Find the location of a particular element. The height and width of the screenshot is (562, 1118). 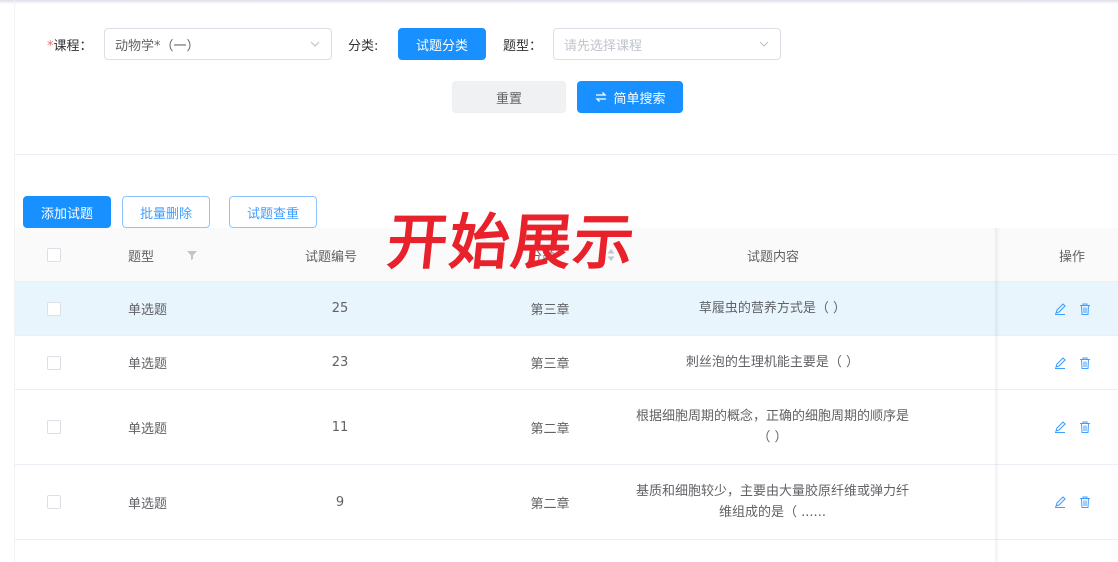

header-type: 题型 is located at coordinates (141, 255).